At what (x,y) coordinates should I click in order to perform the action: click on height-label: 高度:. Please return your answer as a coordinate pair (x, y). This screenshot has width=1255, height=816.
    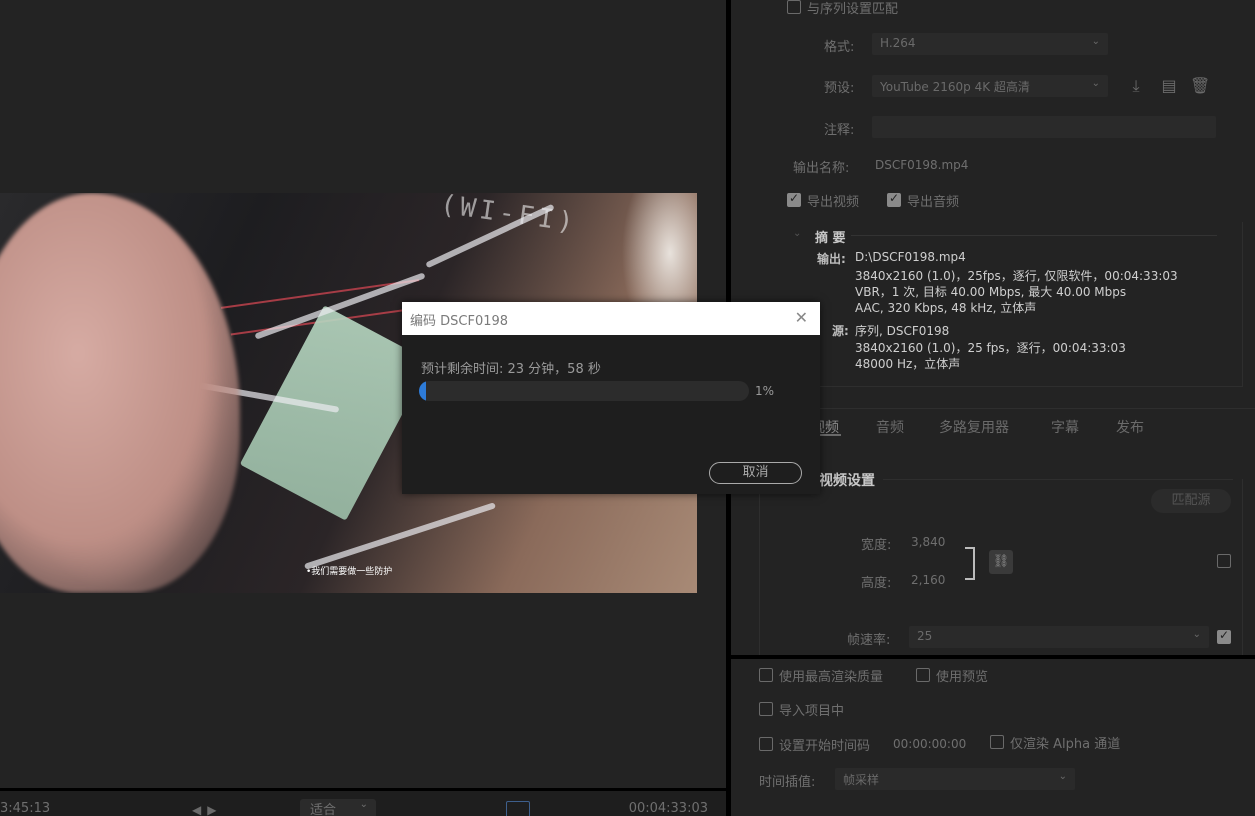
    Looking at the image, I should click on (876, 583).